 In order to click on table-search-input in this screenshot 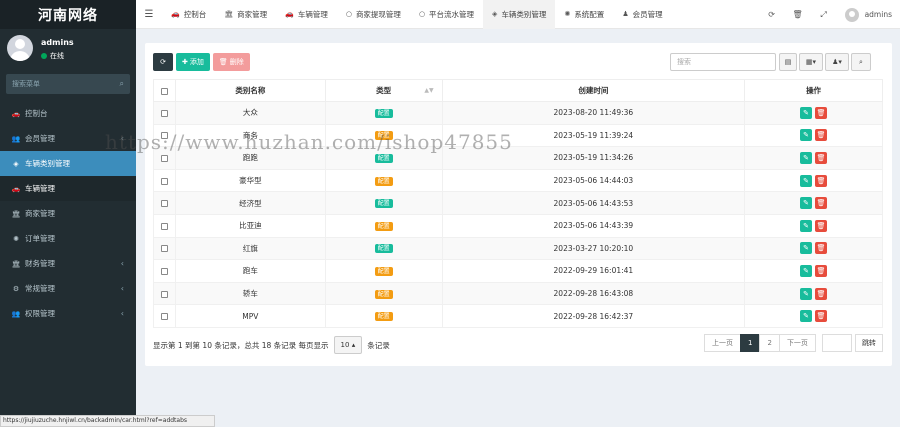, I will do `click(722, 62)`.